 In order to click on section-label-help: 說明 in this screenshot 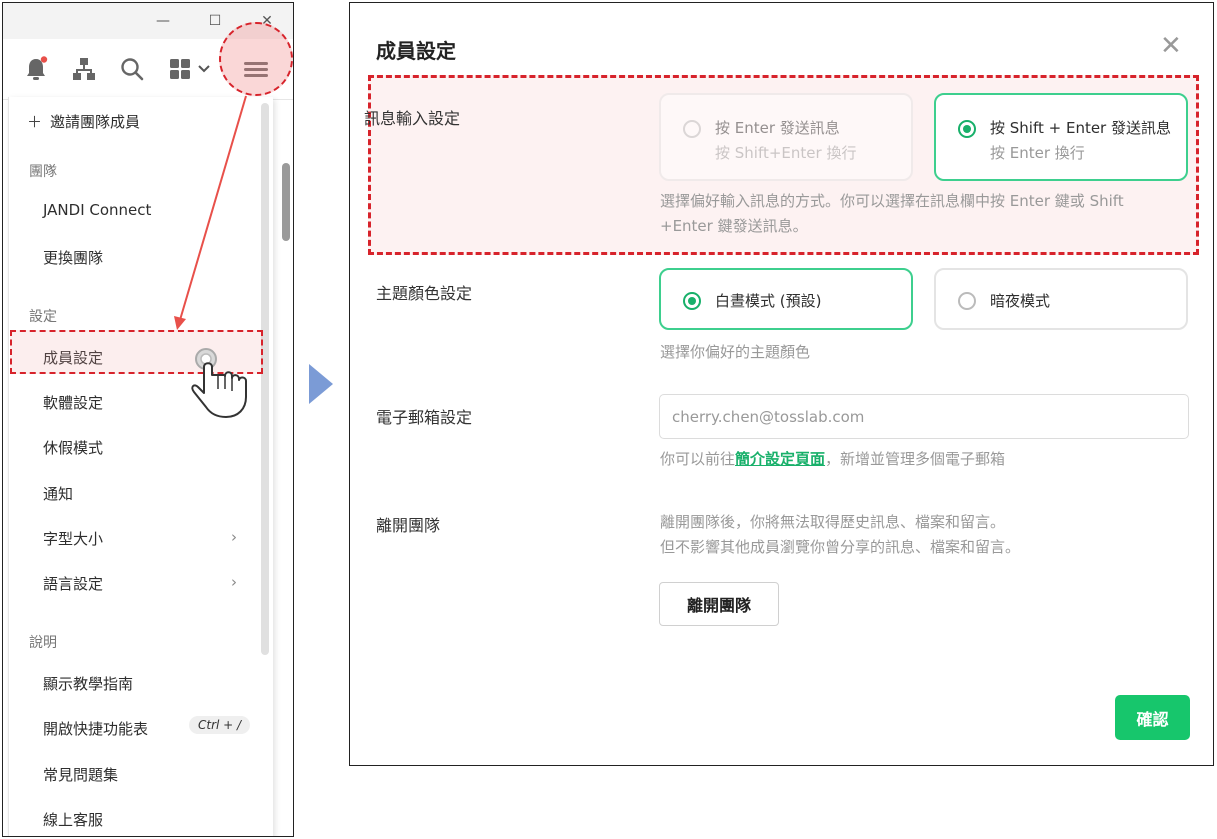, I will do `click(43, 643)`.